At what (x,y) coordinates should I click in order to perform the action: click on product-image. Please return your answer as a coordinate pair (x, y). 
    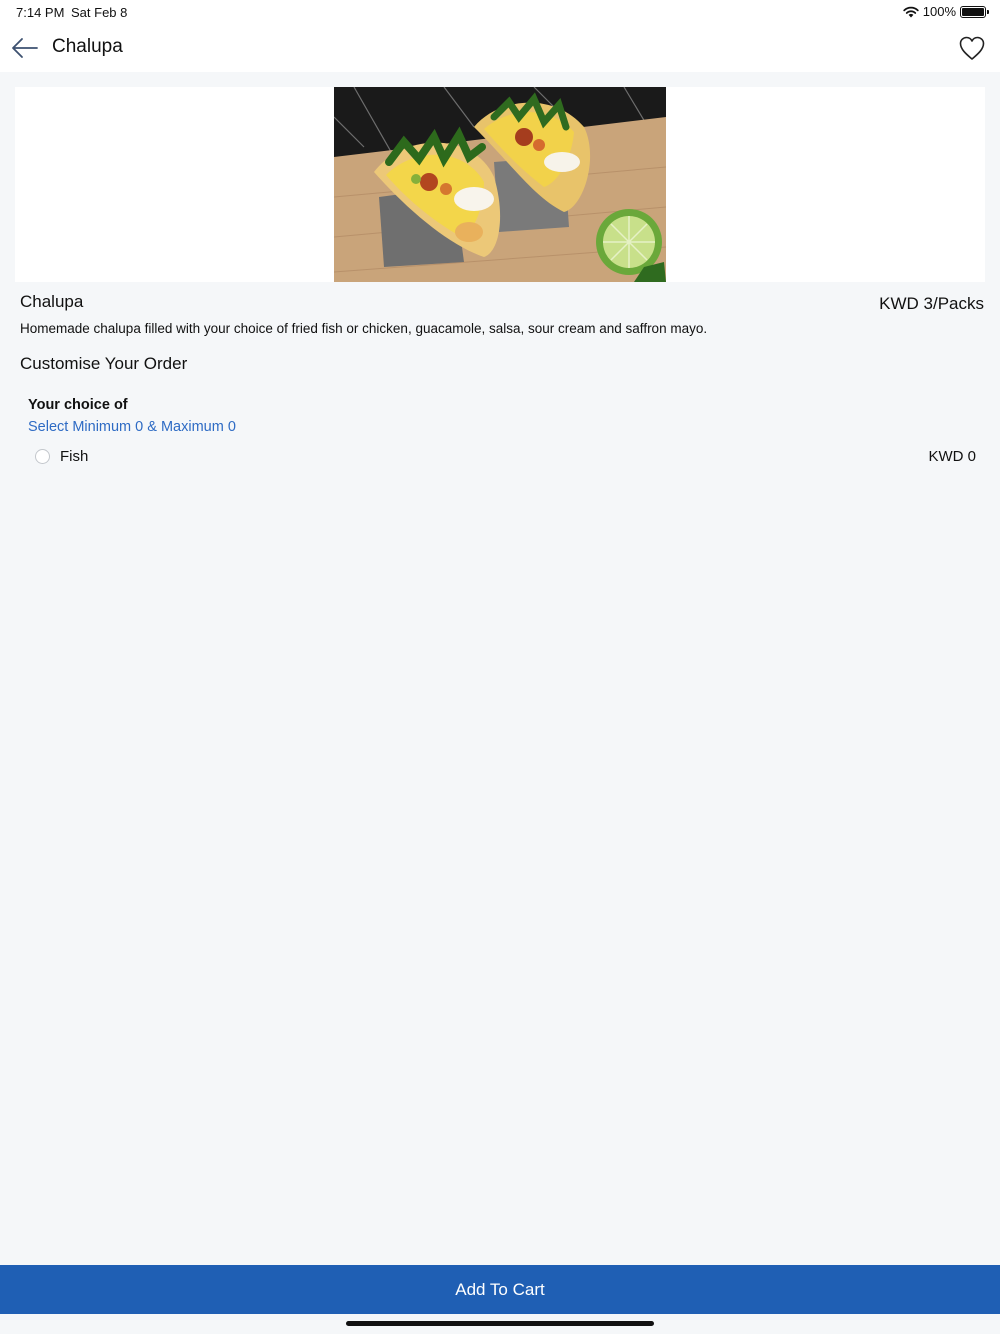
    Looking at the image, I should click on (500, 184).